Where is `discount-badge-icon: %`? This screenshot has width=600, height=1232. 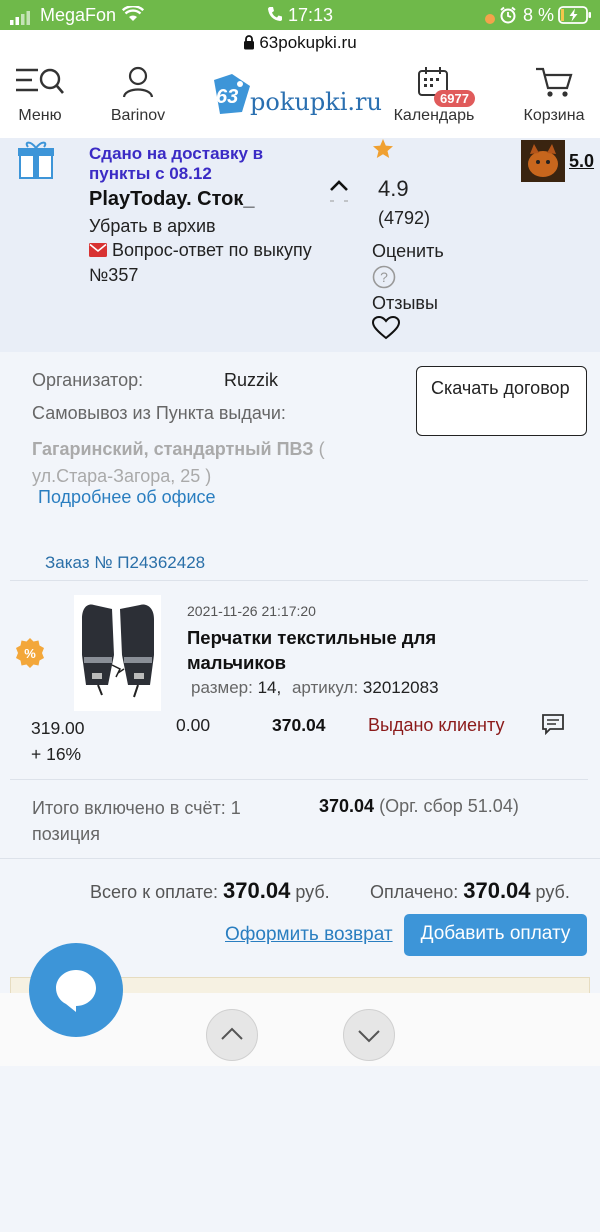 discount-badge-icon: % is located at coordinates (30, 655).